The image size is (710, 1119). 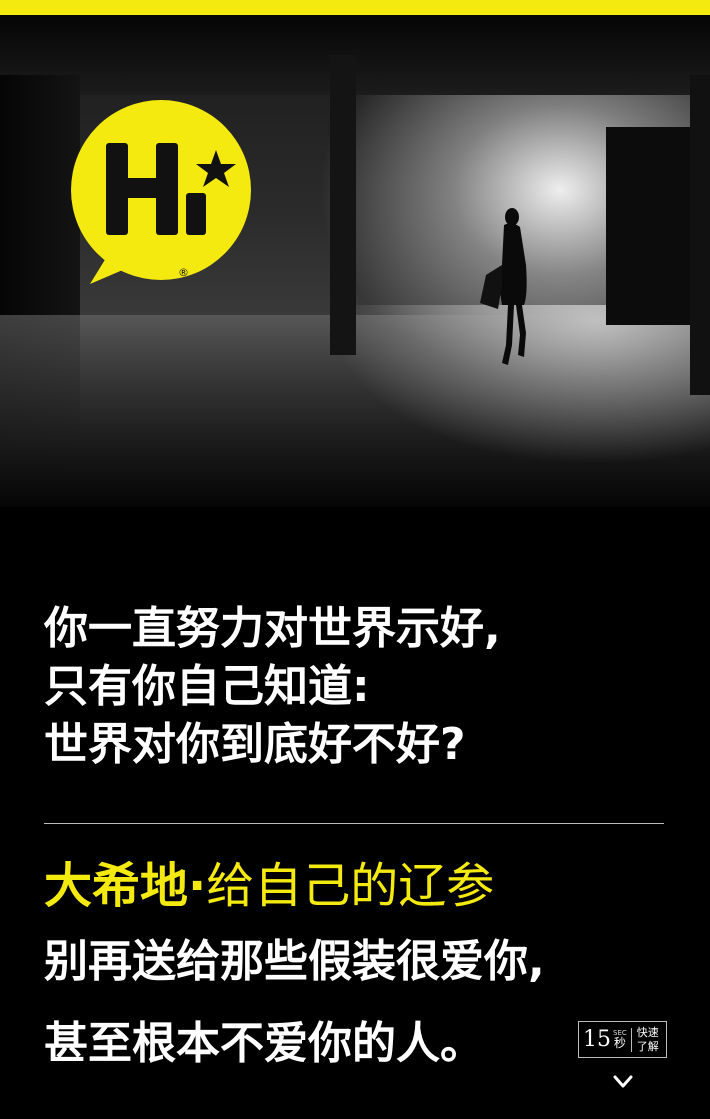 I want to click on badge-unit: 秒, so click(x=619, y=1043).